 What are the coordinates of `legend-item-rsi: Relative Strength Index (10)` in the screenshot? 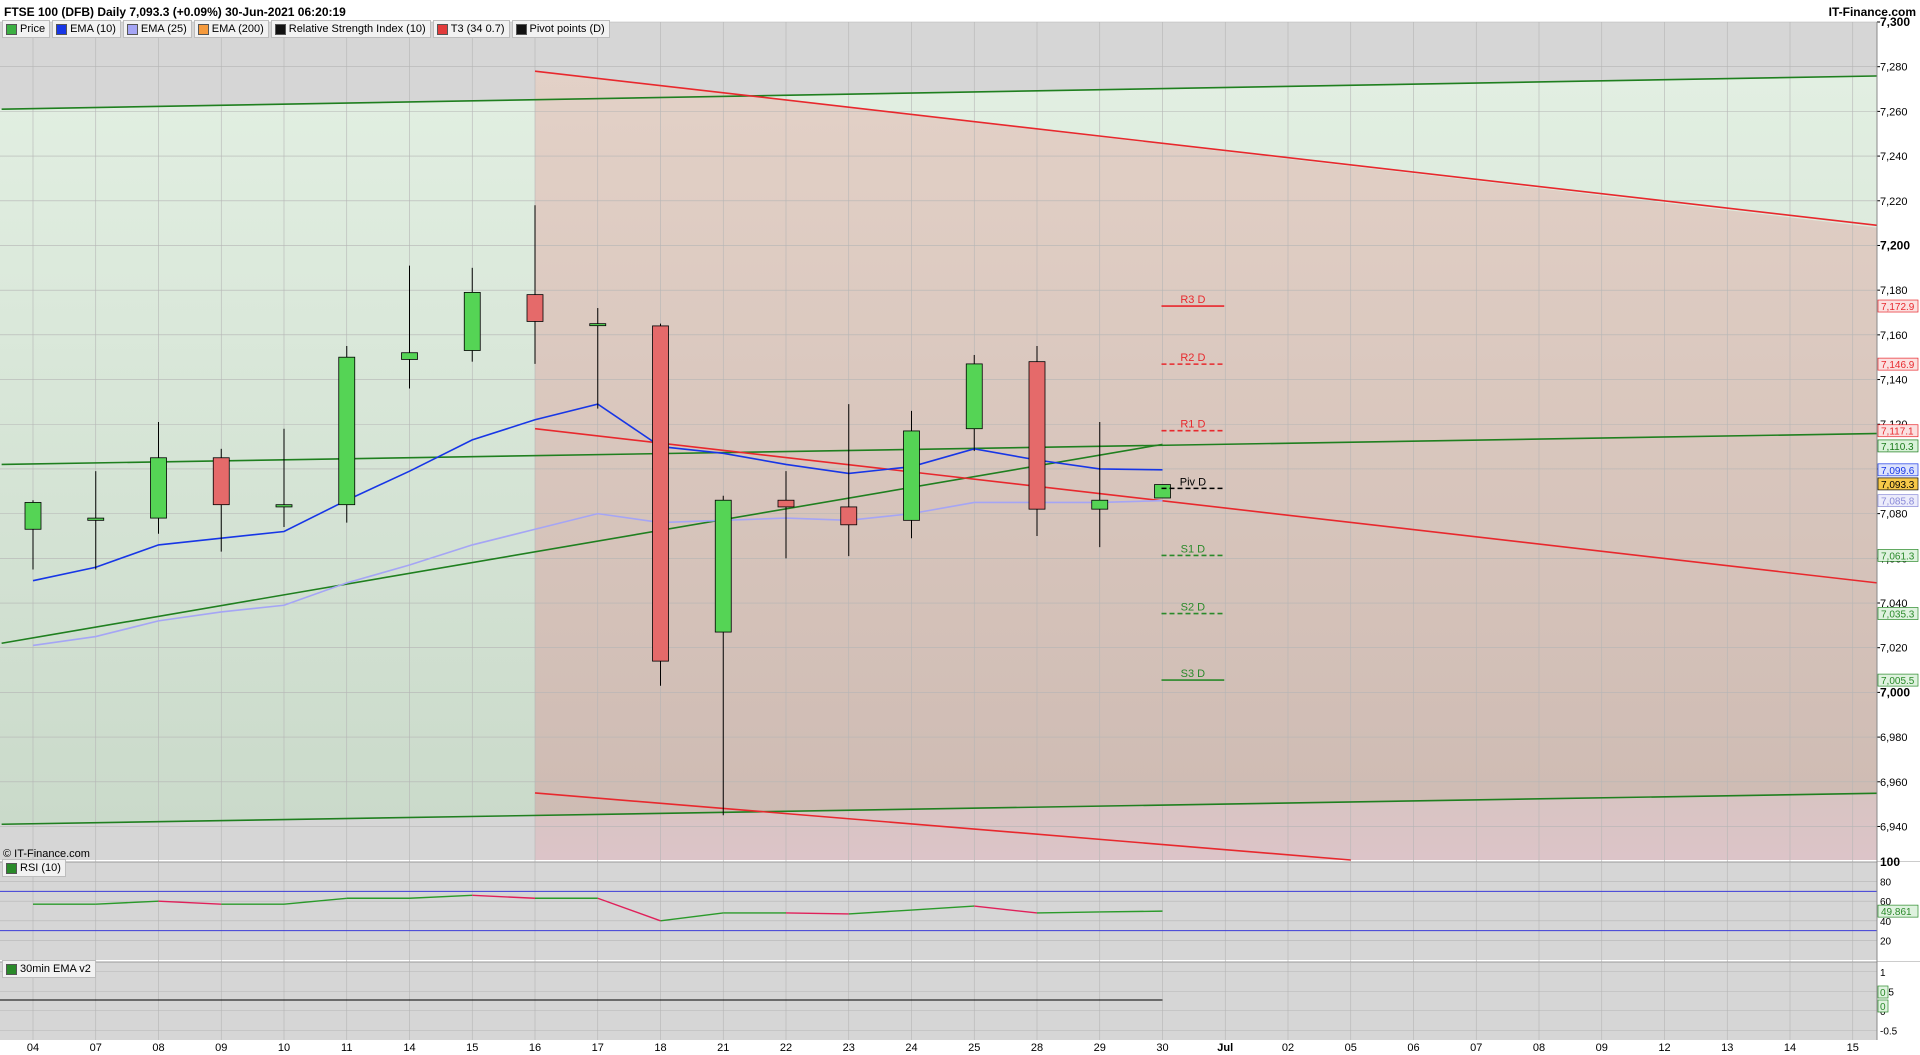 It's located at (350, 29).